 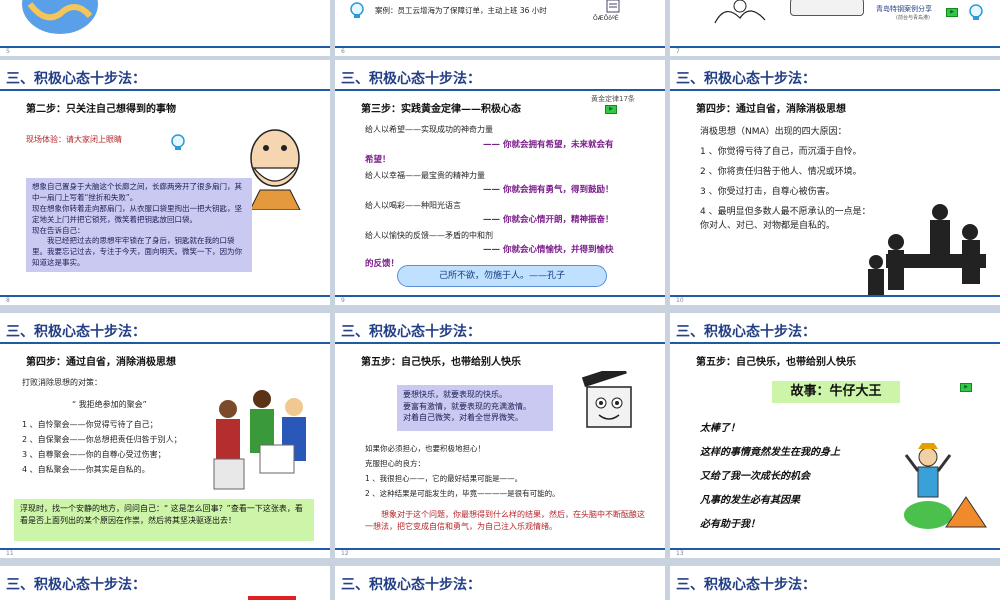 I want to click on red-banner, so click(x=272, y=598).